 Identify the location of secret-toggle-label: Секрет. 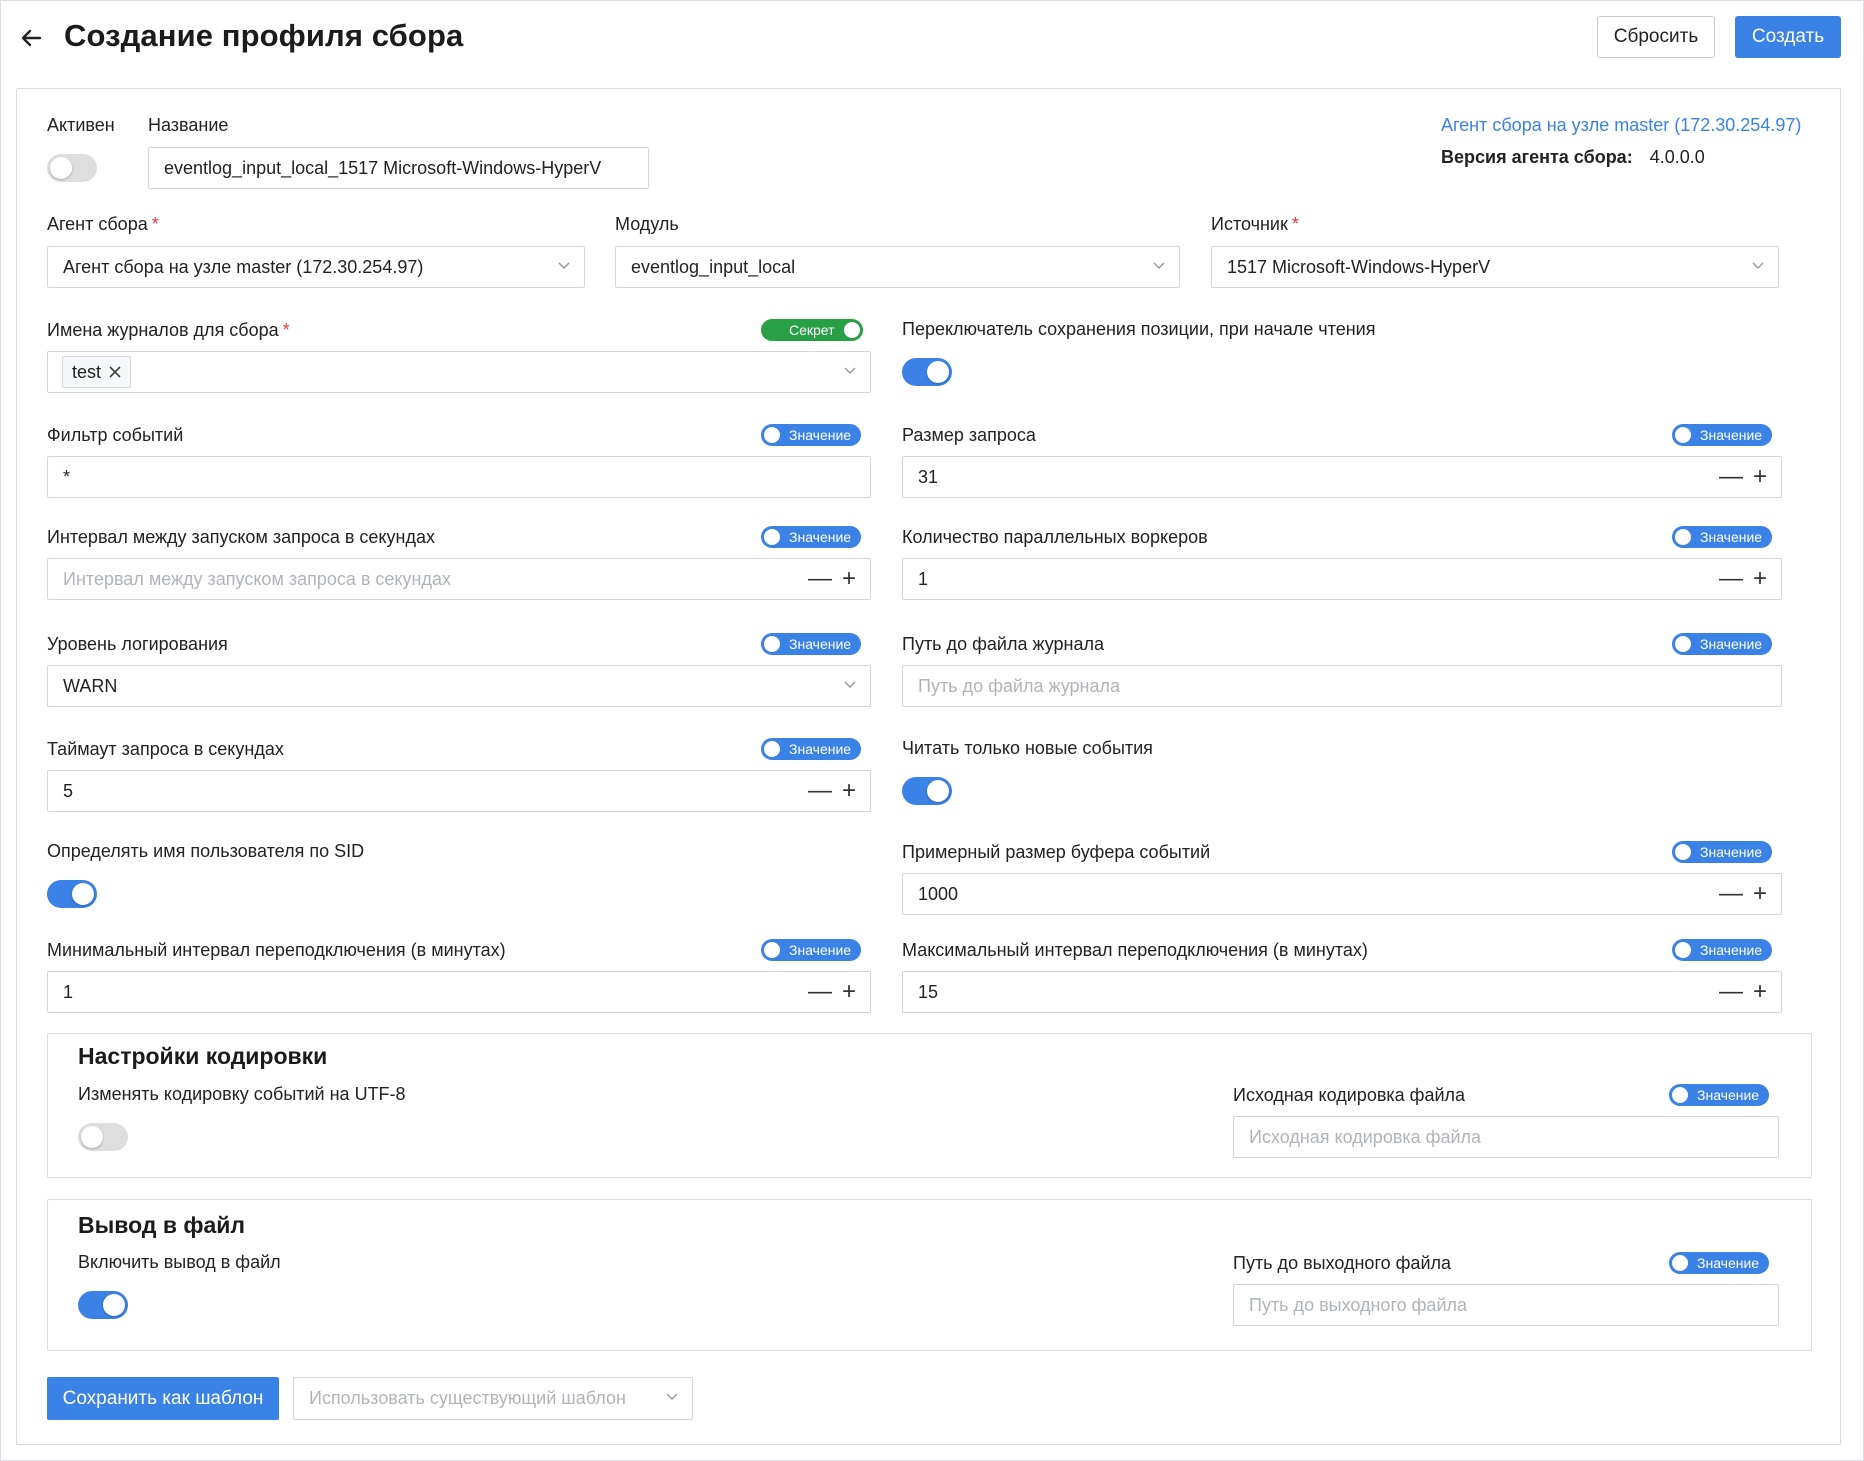
(812, 330).